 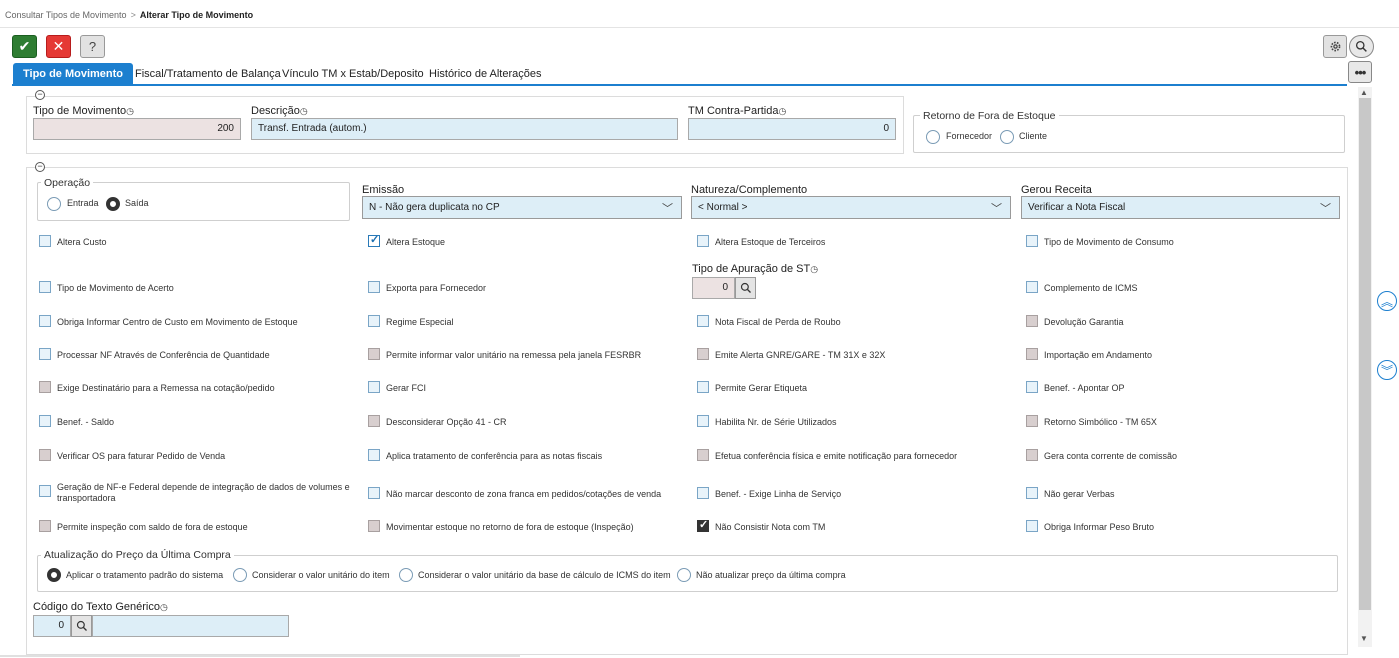 What do you see at coordinates (1091, 288) in the screenshot?
I see `complemento-icms-label: Complemento de ICMS` at bounding box center [1091, 288].